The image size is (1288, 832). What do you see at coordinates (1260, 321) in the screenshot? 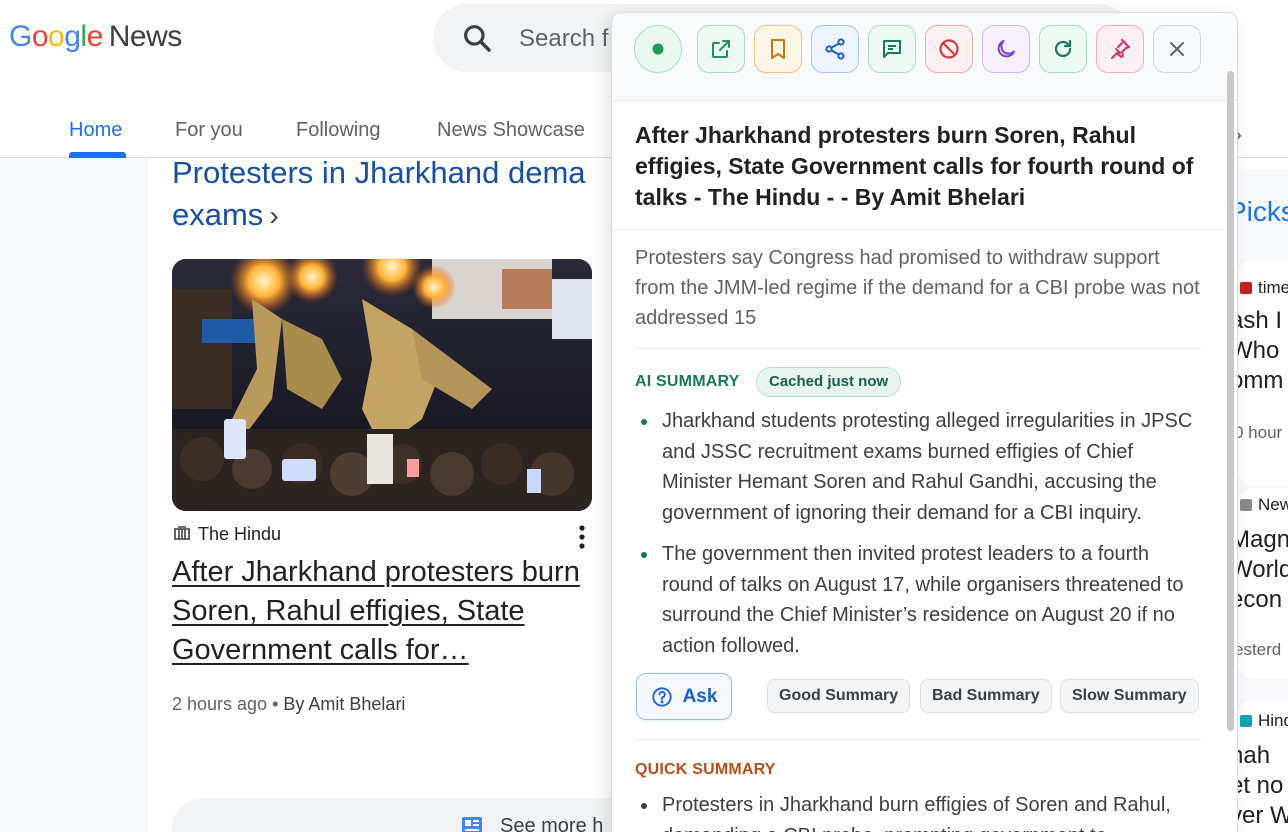
I see `pick-title-line: ash I` at bounding box center [1260, 321].